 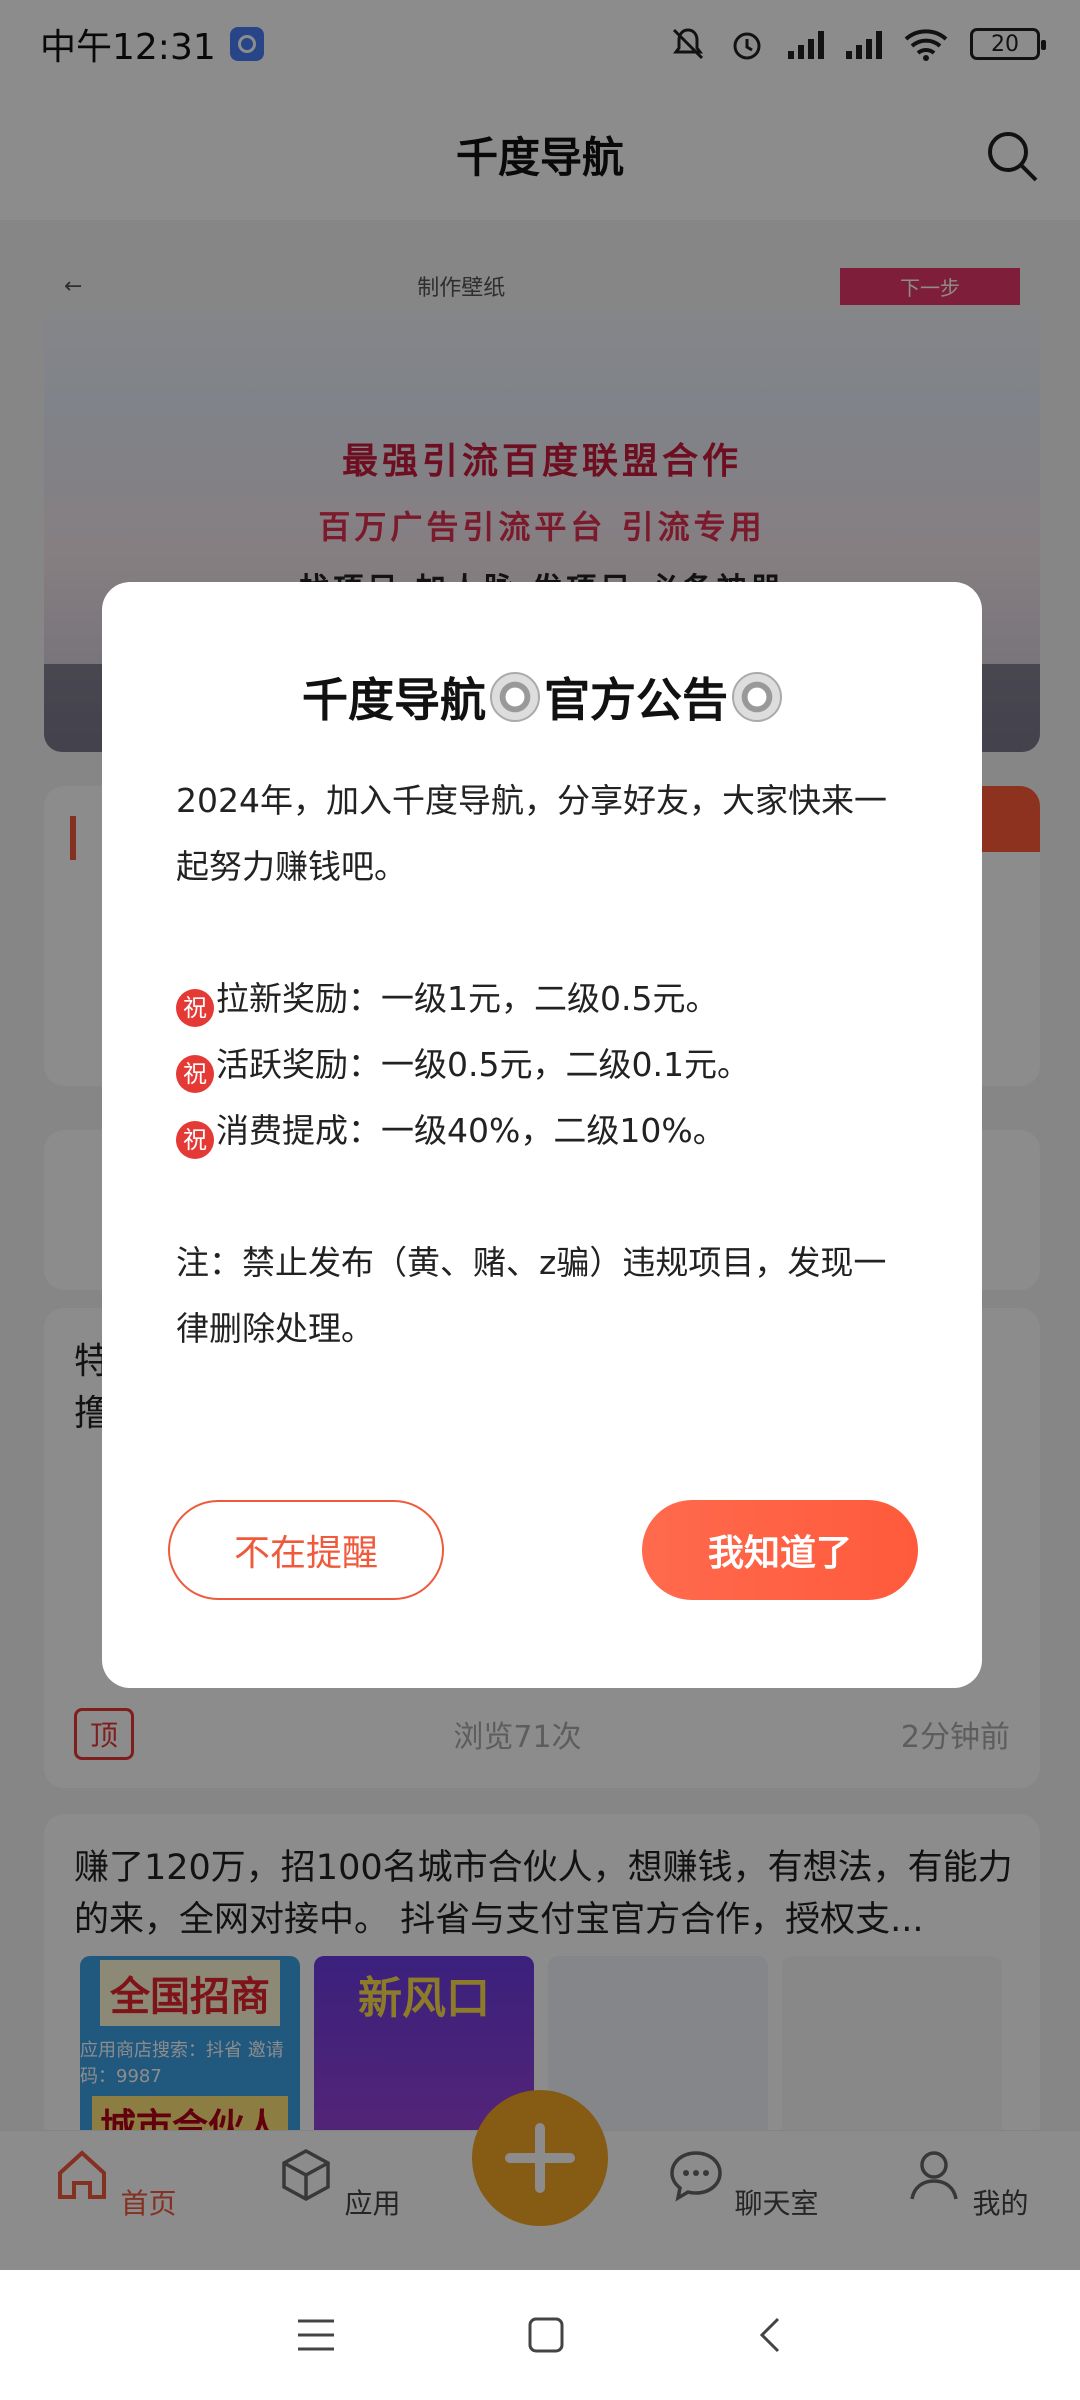 What do you see at coordinates (636, 700) in the screenshot?
I see `dialog-title-text-2: 官方公告` at bounding box center [636, 700].